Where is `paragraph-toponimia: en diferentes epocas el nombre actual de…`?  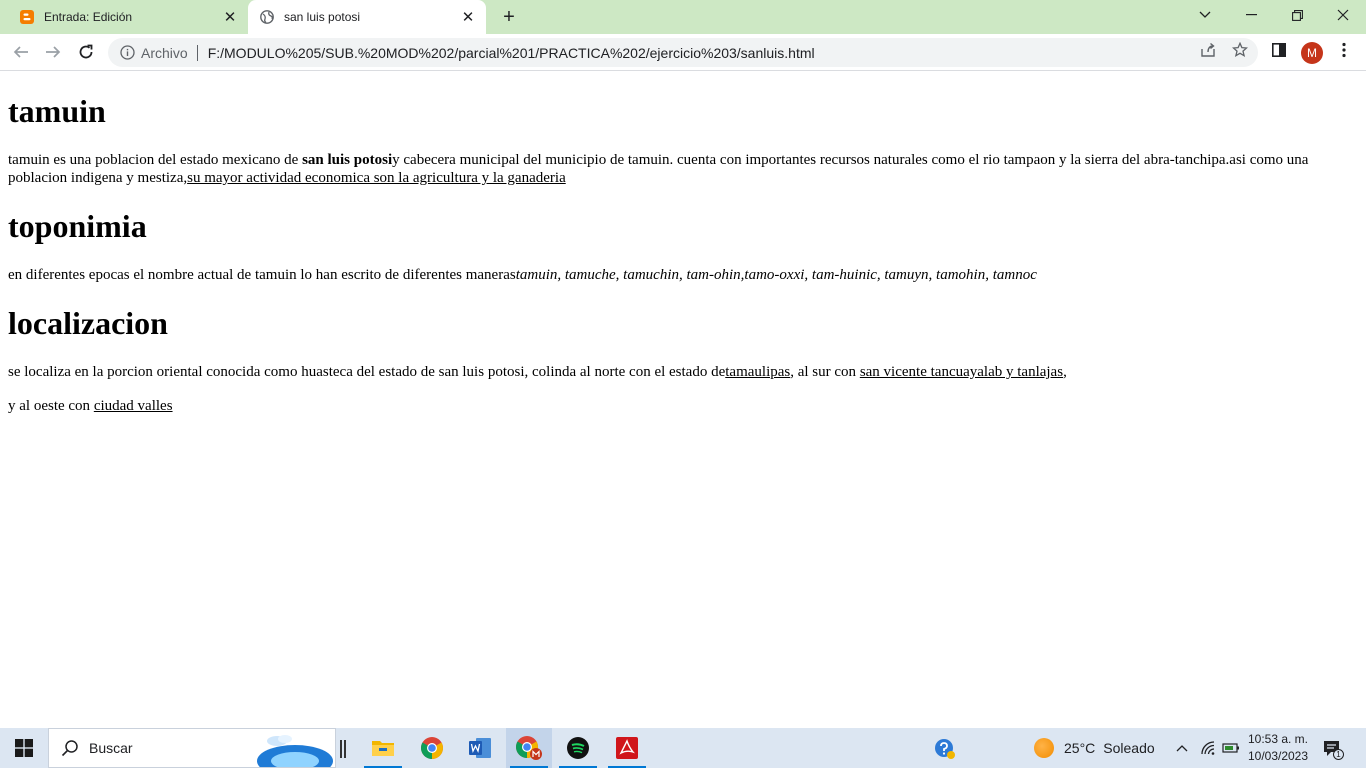
paragraph-toponimia: en diferentes epocas el nombre actual de… is located at coordinates (683, 275).